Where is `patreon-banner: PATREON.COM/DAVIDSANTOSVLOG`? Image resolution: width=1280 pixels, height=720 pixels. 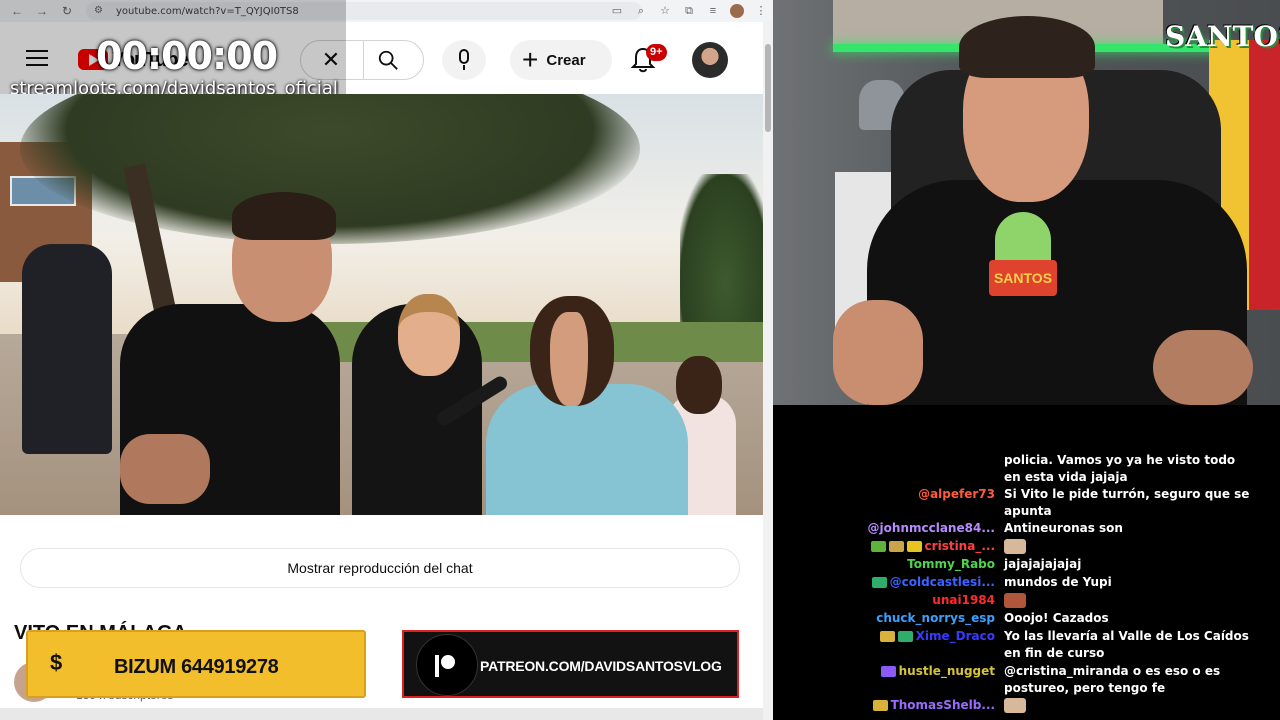
patreon-banner: PATREON.COM/DAVIDSANTOSVLOG is located at coordinates (570, 664).